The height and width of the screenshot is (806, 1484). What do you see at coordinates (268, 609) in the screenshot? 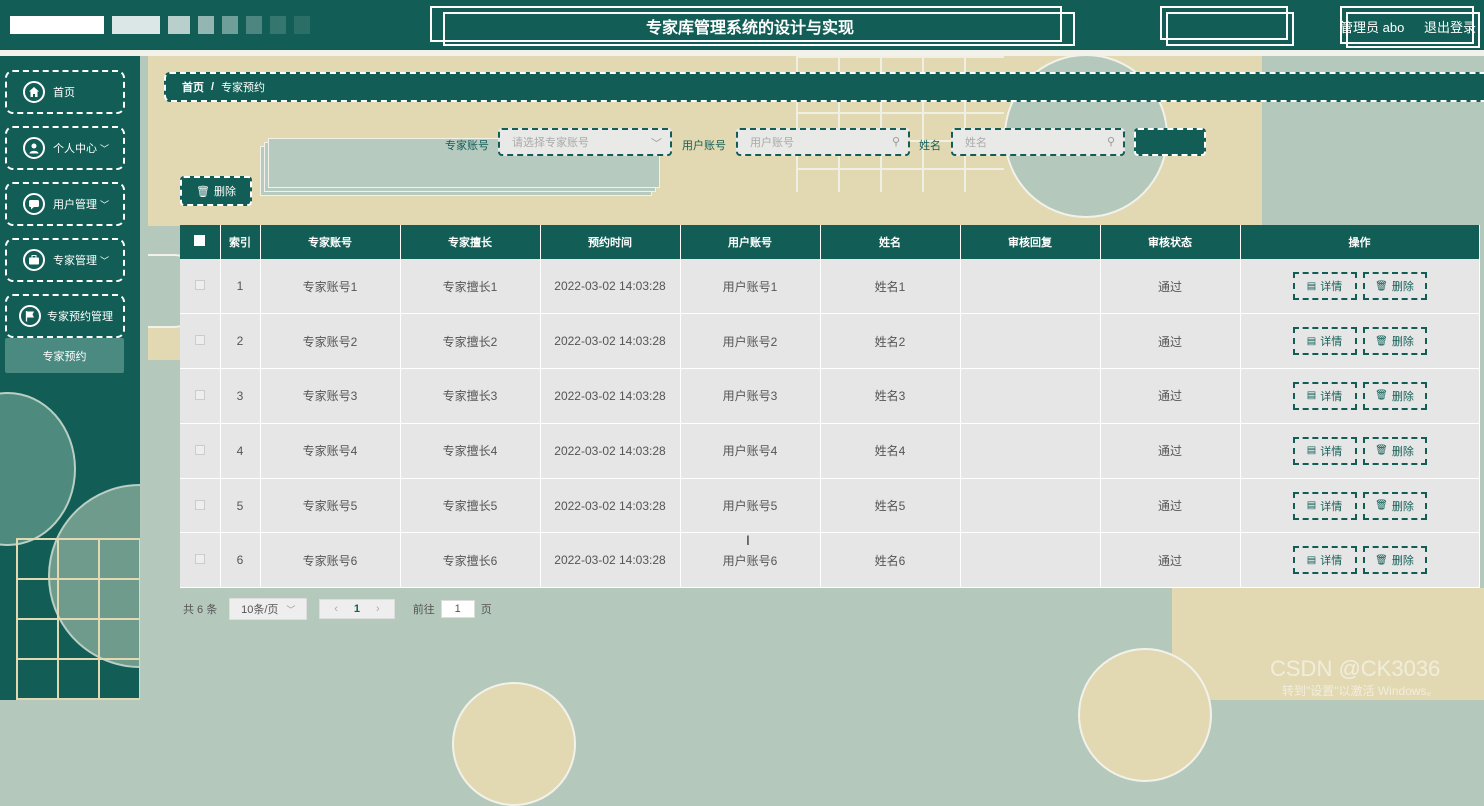
I see `page-size-select: 10条/页 ﹀` at bounding box center [268, 609].